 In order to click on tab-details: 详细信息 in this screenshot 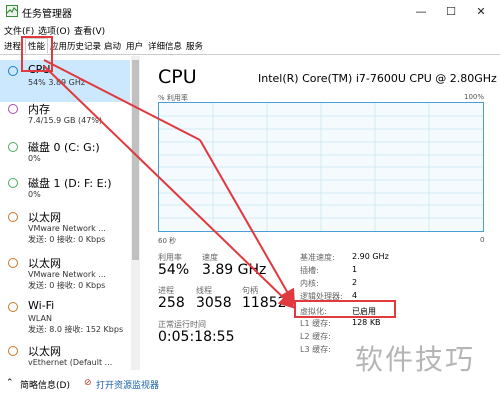, I will do `click(165, 46)`.